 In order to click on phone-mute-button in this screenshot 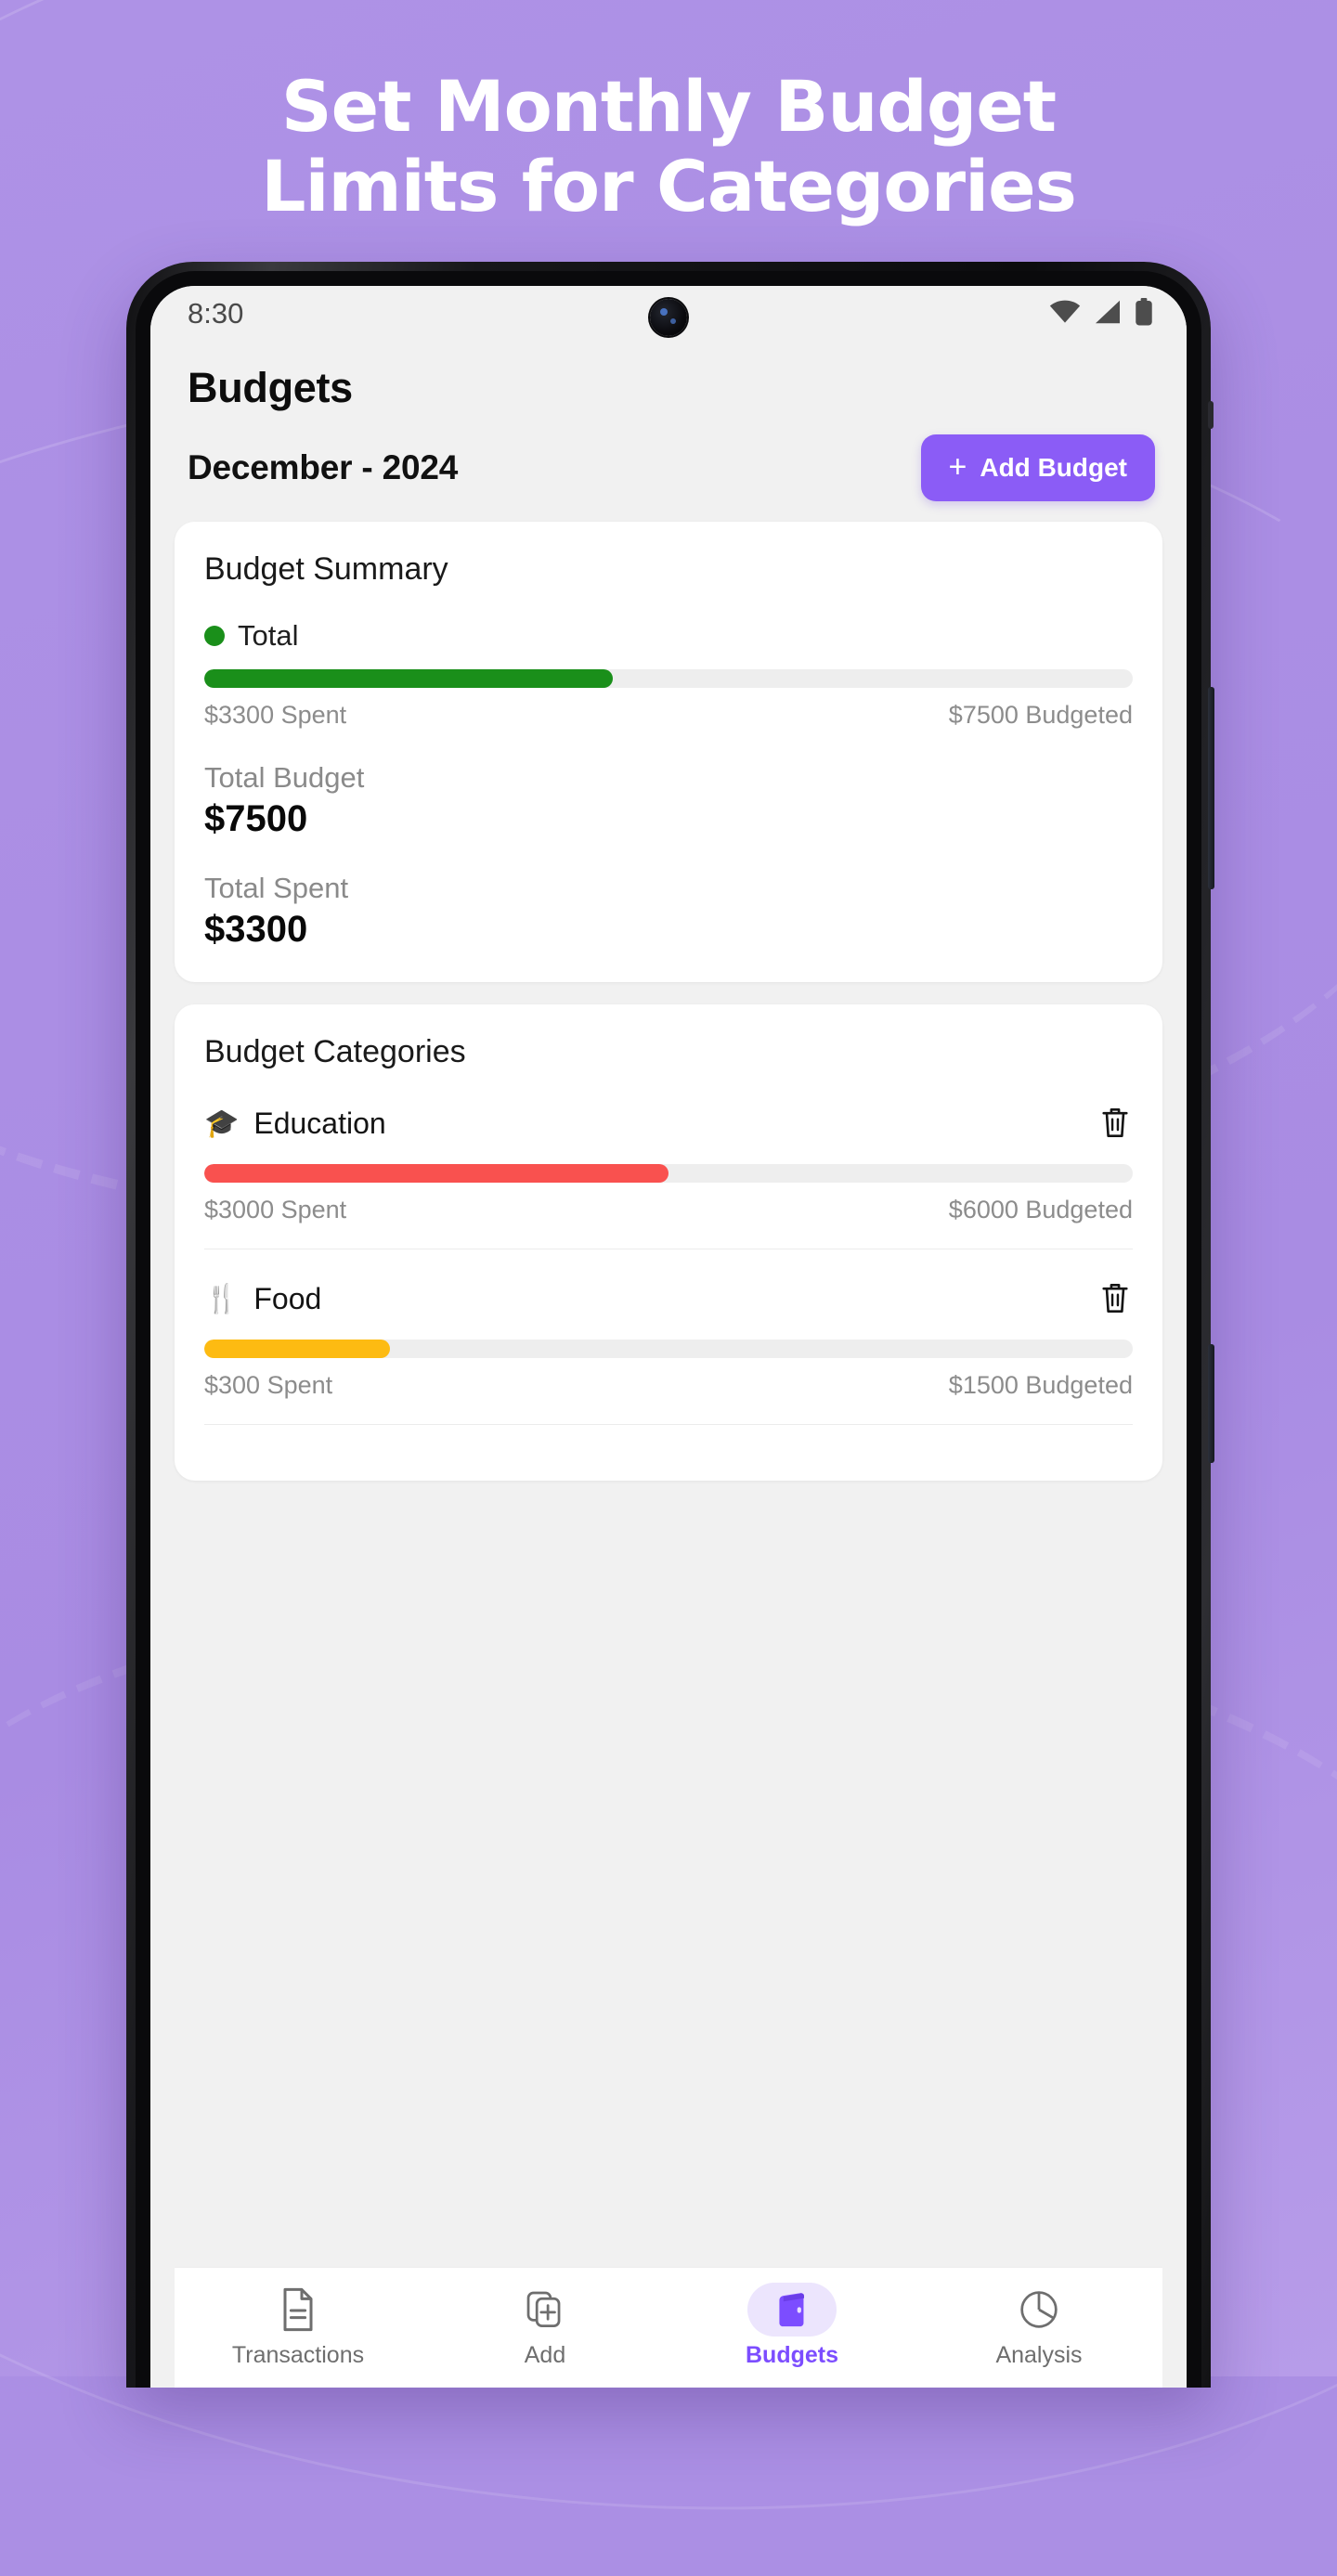, I will do `click(1211, 415)`.